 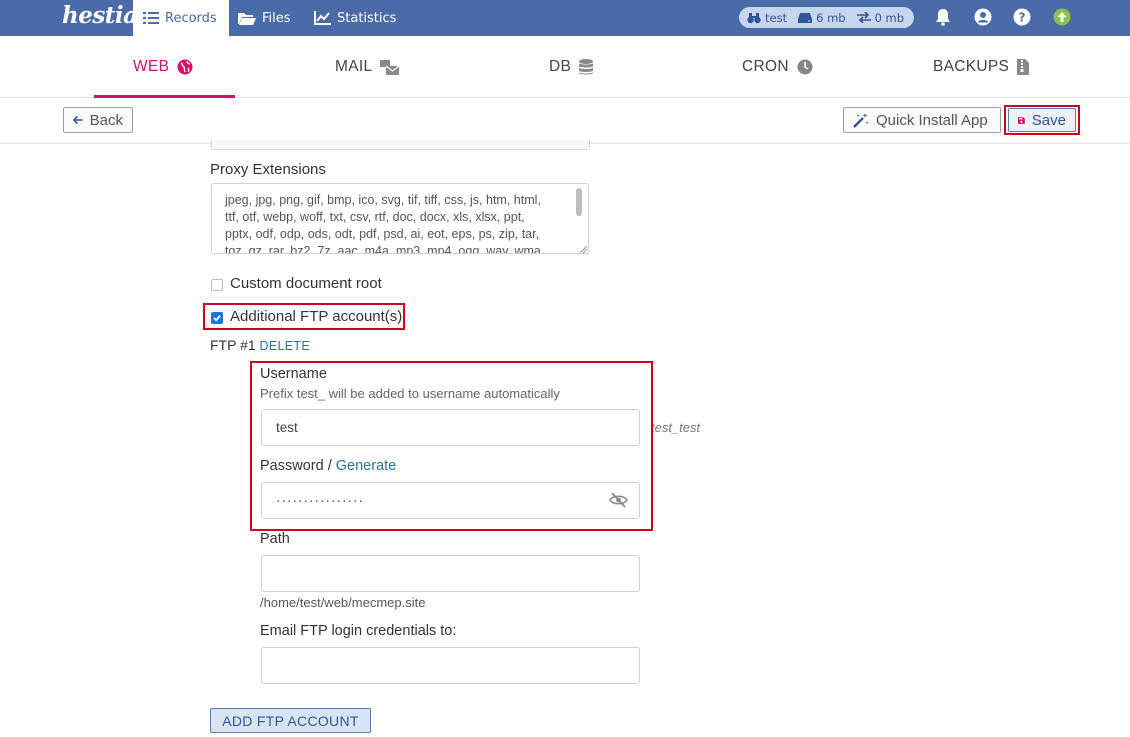 I want to click on list-icon, so click(x=151, y=18).